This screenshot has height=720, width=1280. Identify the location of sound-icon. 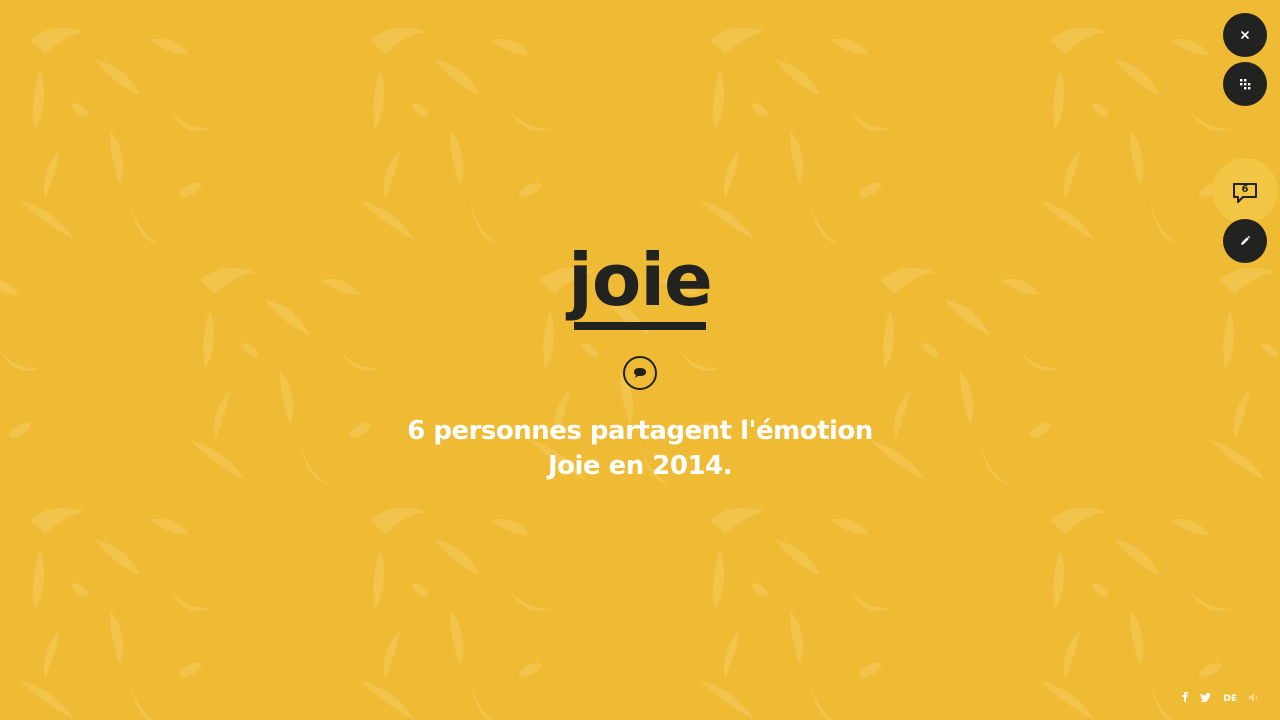
(1254, 699).